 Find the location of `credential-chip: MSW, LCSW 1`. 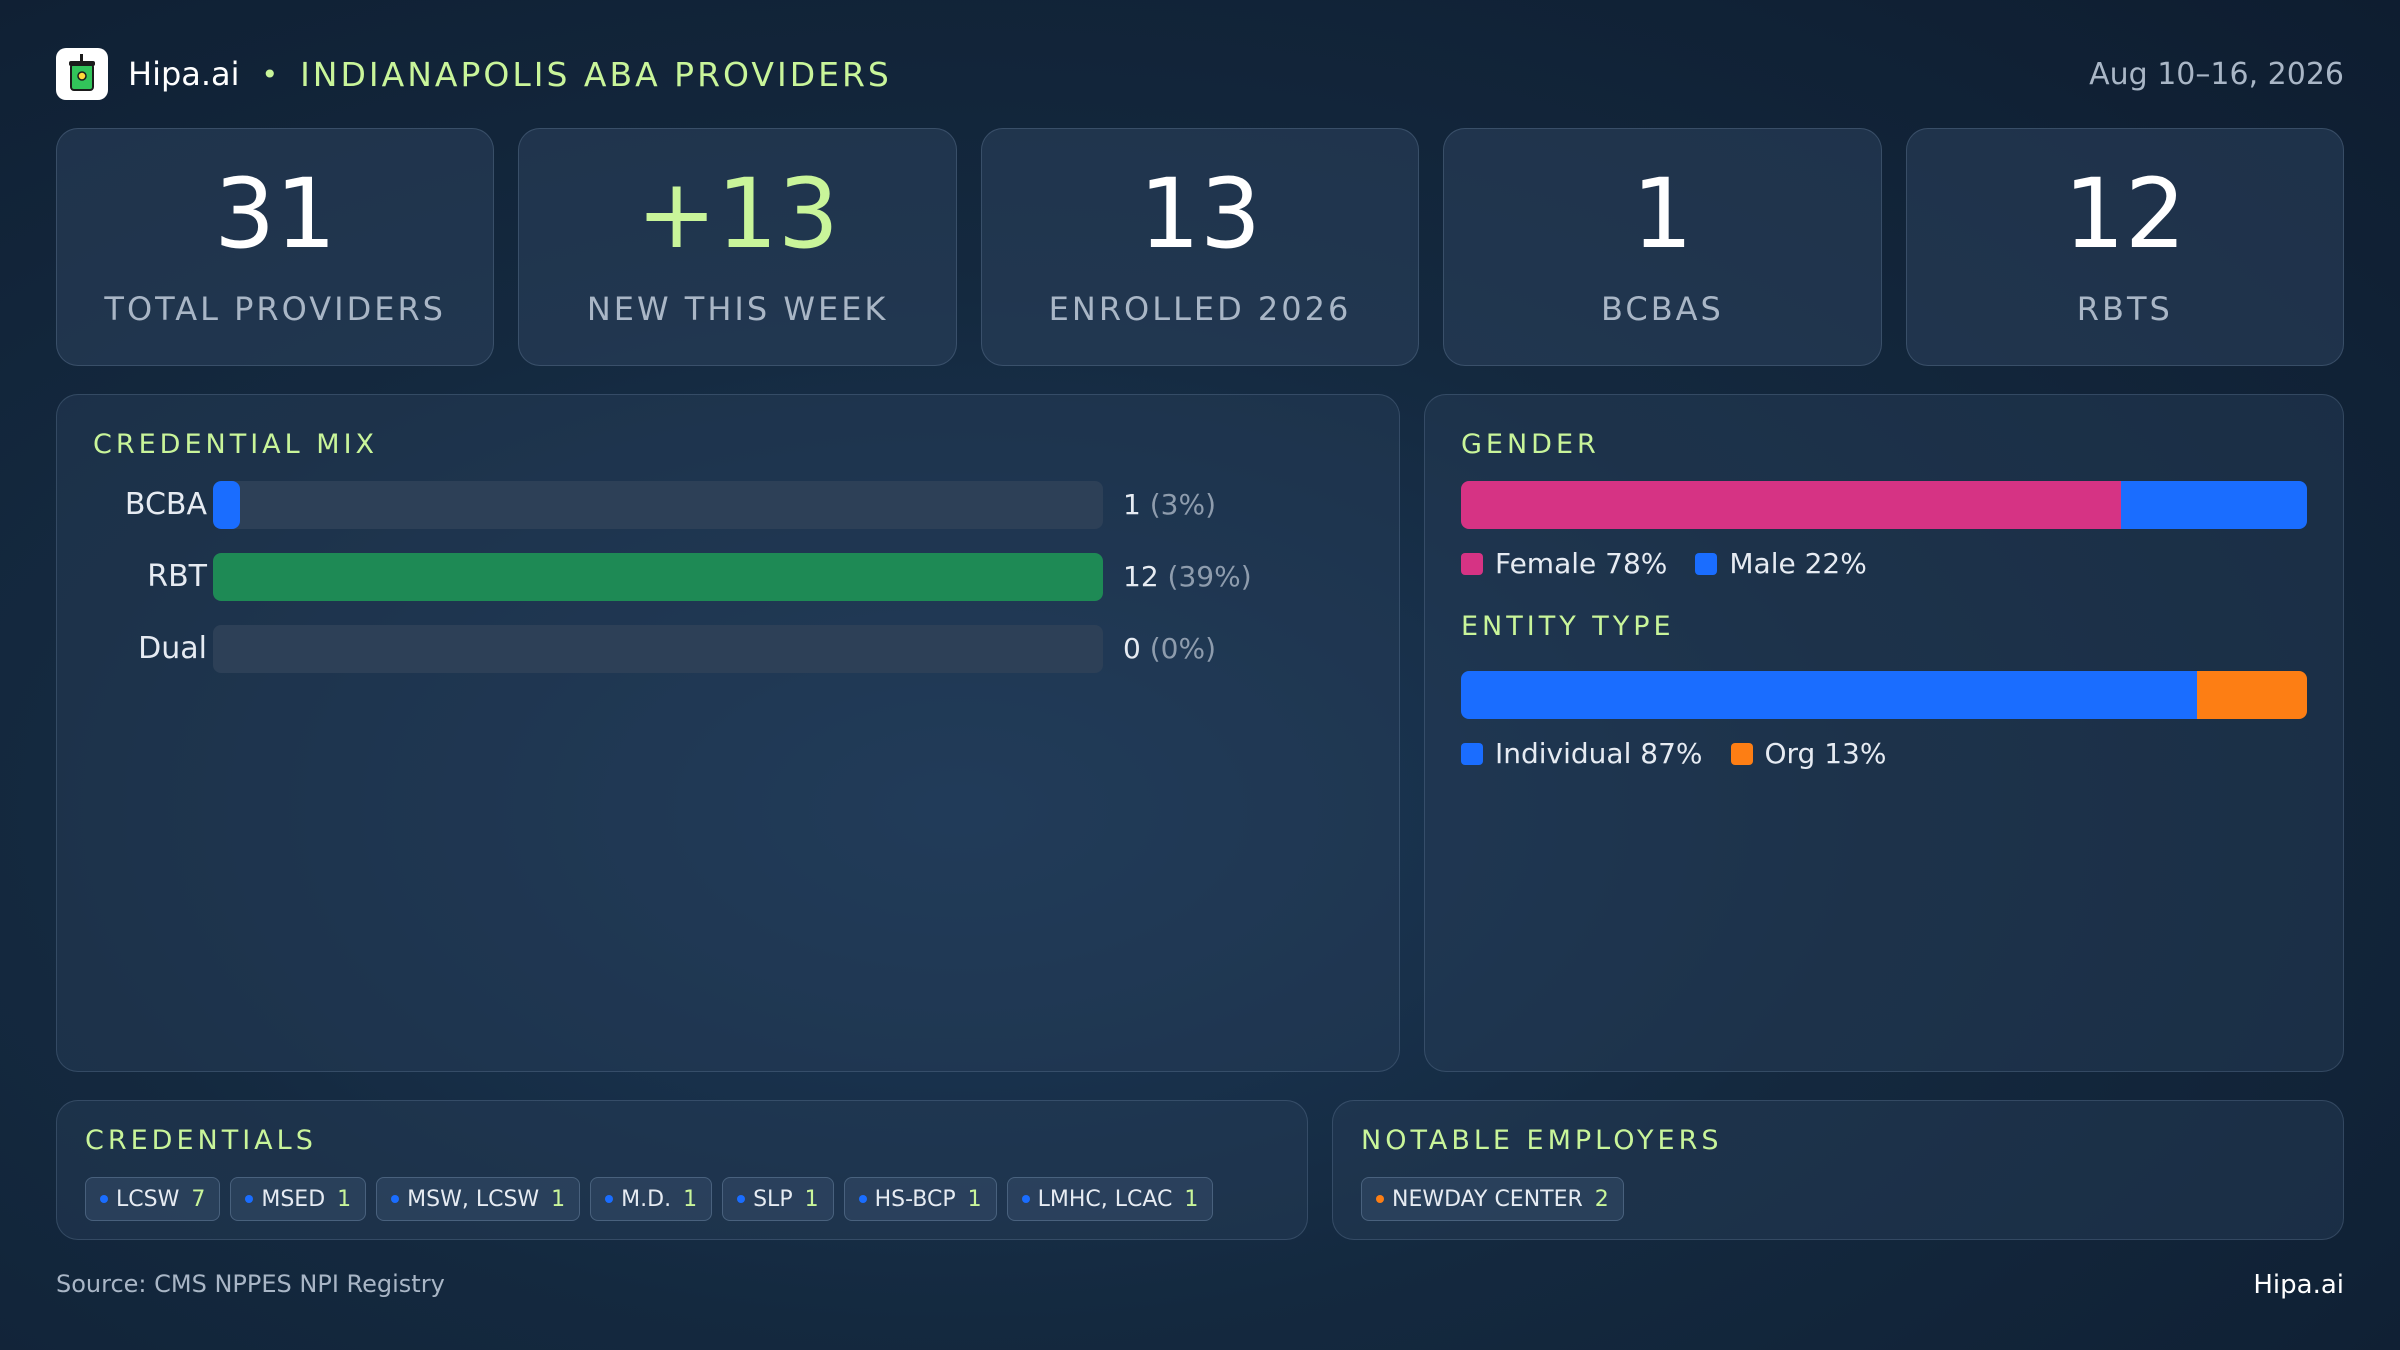

credential-chip: MSW, LCSW 1 is located at coordinates (478, 1199).